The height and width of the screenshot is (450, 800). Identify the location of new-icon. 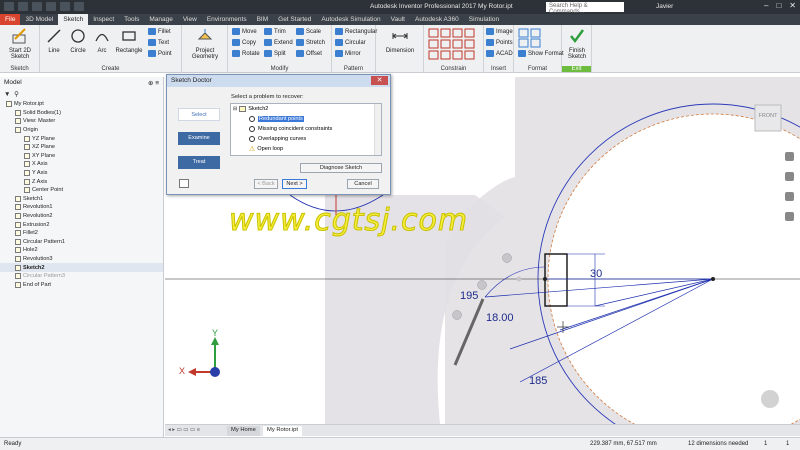
(9, 6).